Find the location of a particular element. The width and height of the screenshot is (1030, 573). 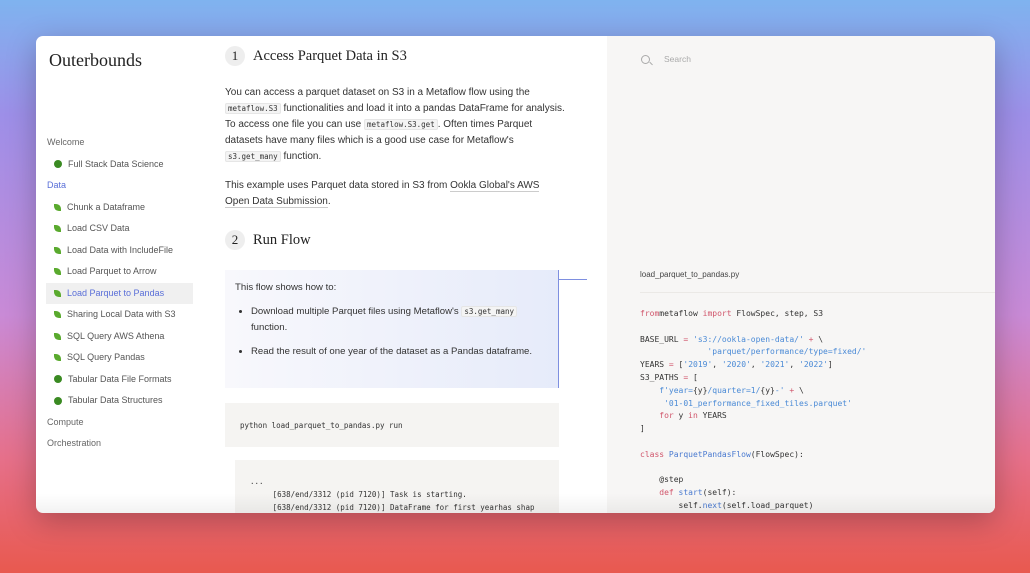

sidebar-section-compute: Compute is located at coordinates (119, 423).